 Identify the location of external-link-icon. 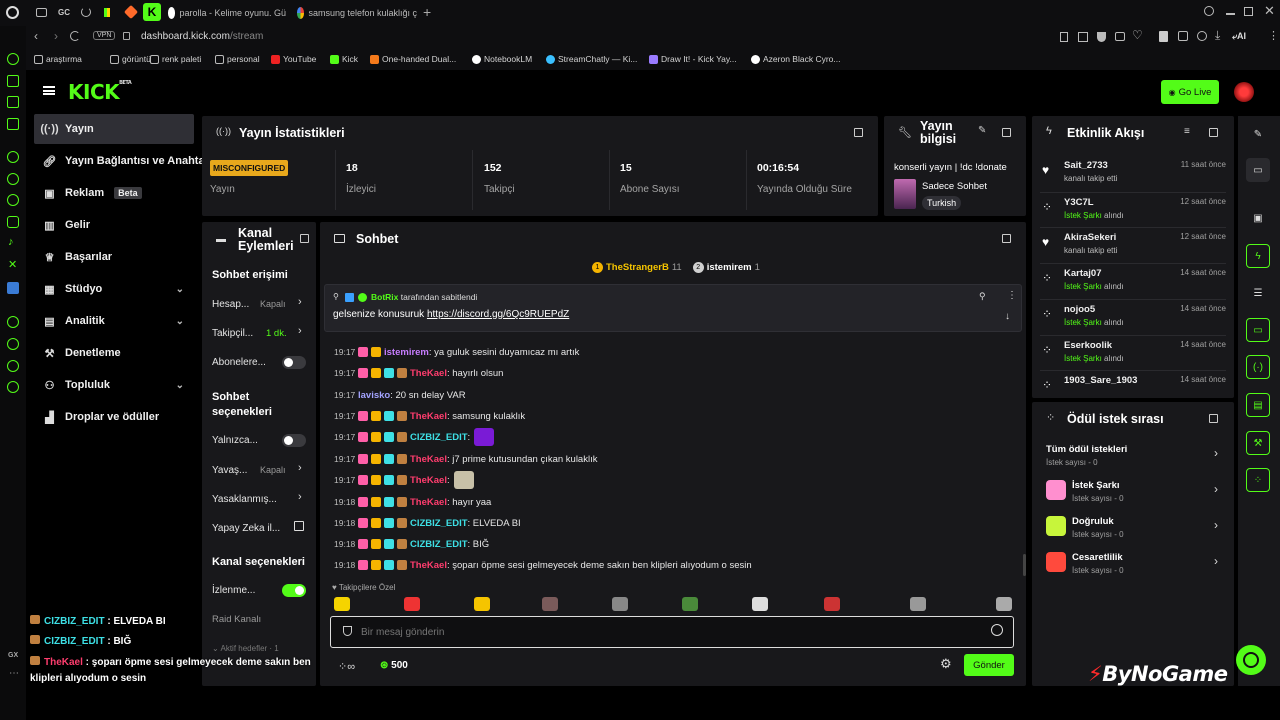
(299, 526).